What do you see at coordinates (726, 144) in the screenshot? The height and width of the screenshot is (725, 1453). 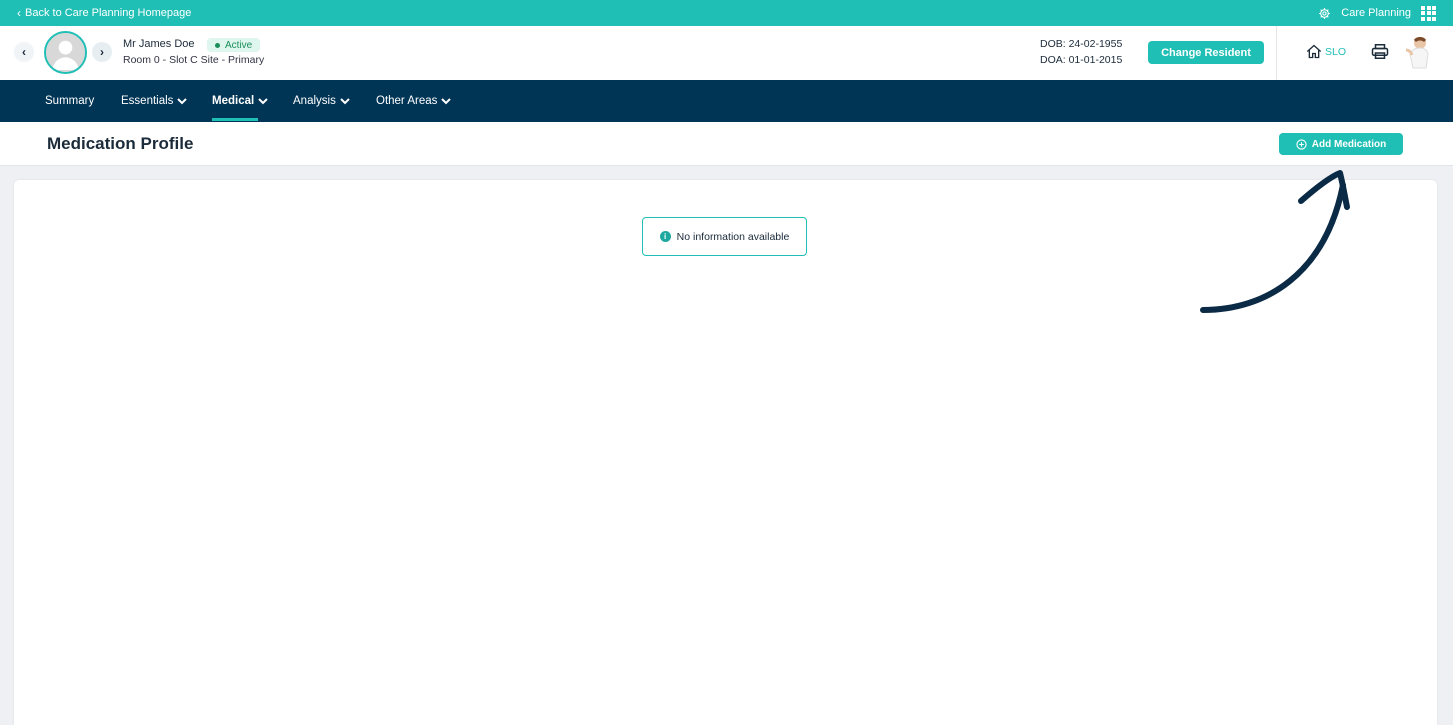 I see `page-header: Medication Profile Add Medication` at bounding box center [726, 144].